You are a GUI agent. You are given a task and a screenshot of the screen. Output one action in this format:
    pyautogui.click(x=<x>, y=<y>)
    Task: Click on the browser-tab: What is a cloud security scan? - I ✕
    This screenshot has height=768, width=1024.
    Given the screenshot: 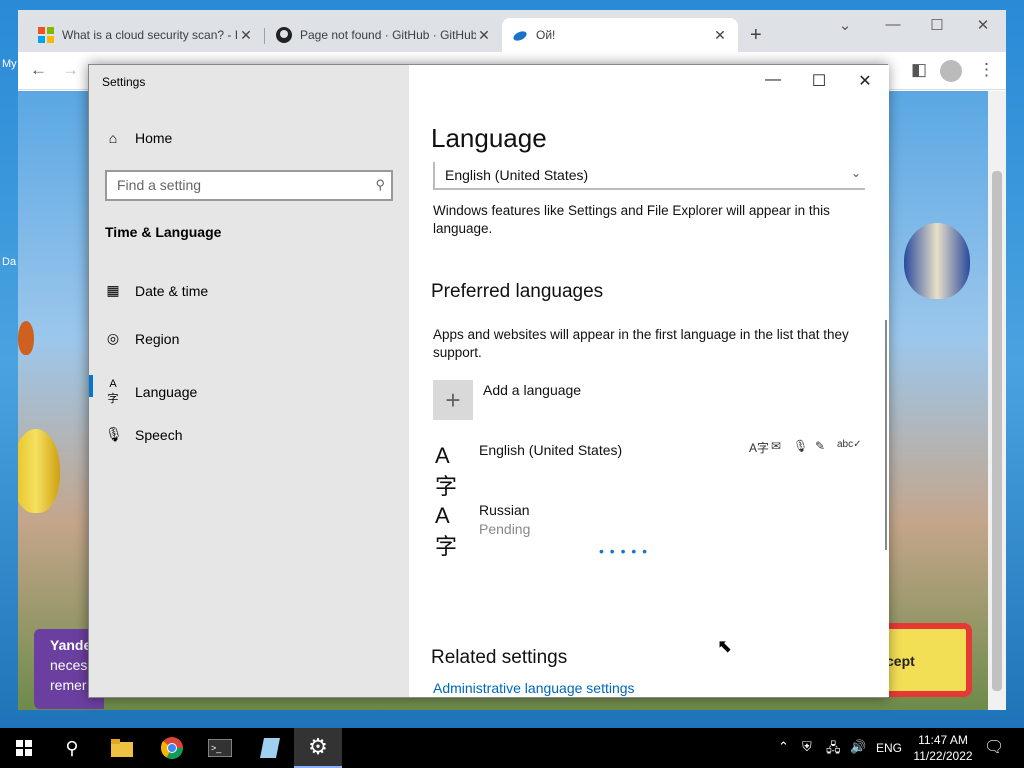 What is the action you would take?
    pyautogui.click(x=146, y=35)
    